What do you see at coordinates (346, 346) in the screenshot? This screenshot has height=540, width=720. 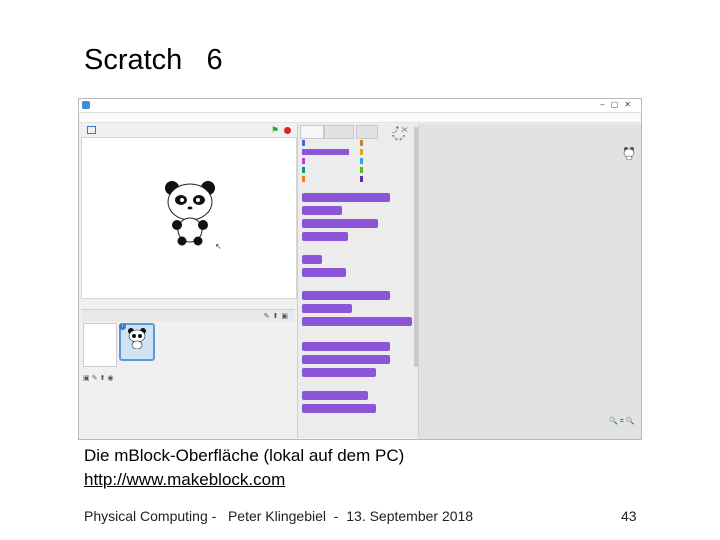 I see `block-change-effect` at bounding box center [346, 346].